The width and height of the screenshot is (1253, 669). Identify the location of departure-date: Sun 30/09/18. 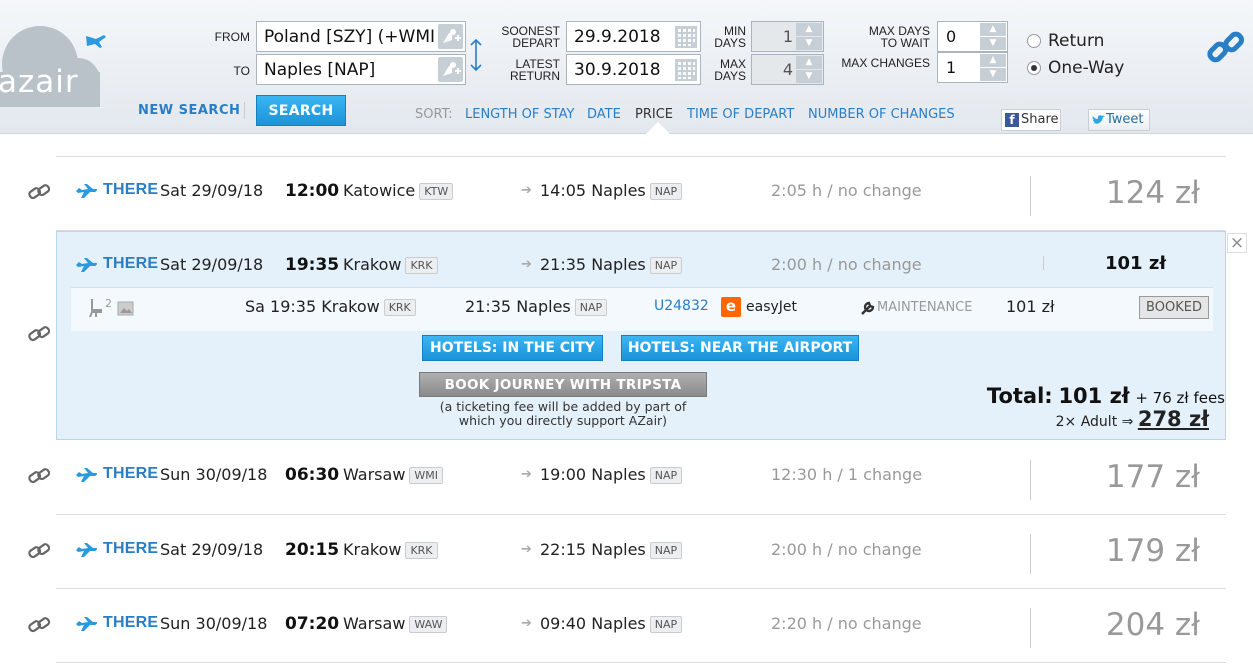
(214, 474).